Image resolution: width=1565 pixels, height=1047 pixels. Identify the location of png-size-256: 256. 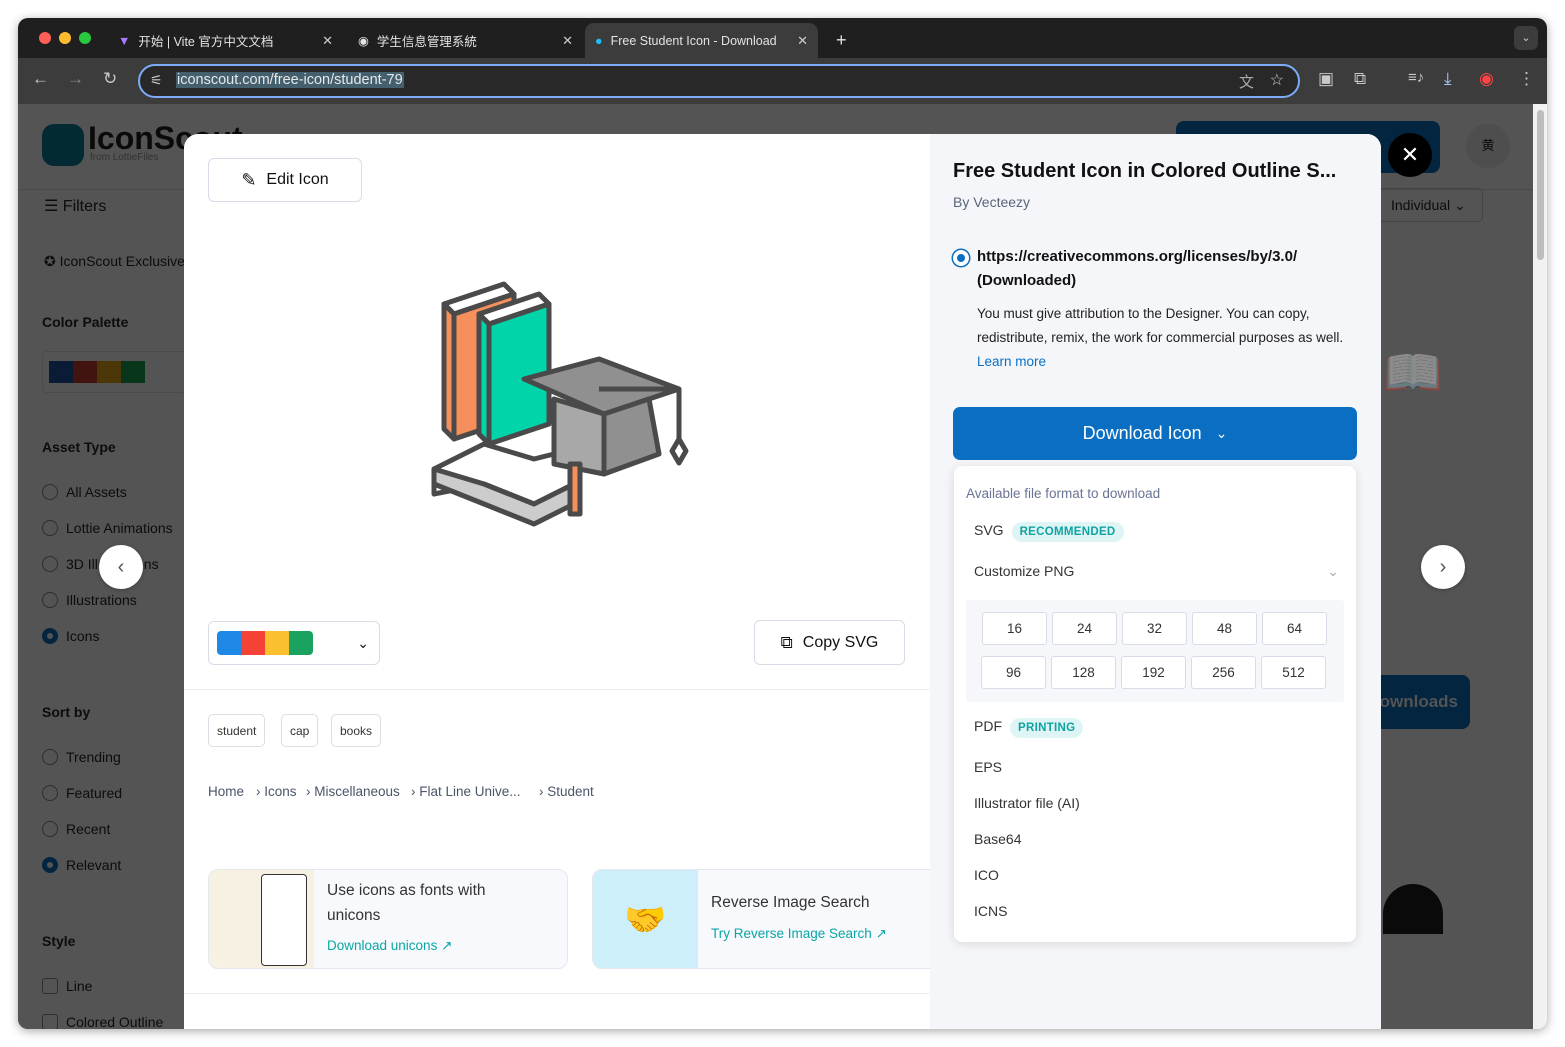
(1223, 672).